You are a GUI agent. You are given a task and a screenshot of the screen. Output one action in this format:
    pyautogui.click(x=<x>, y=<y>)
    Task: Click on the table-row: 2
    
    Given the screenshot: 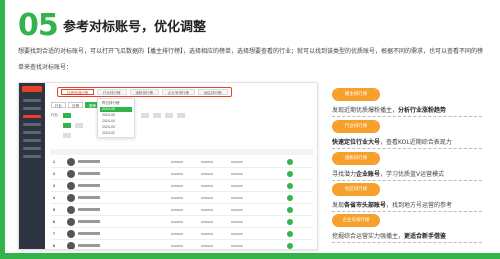 What is the action you would take?
    pyautogui.click(x=182, y=174)
    